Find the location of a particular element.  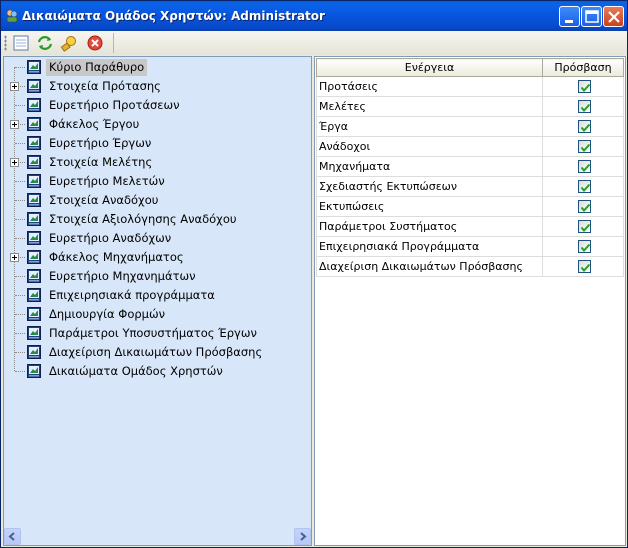

delete-button is located at coordinates (95, 43).